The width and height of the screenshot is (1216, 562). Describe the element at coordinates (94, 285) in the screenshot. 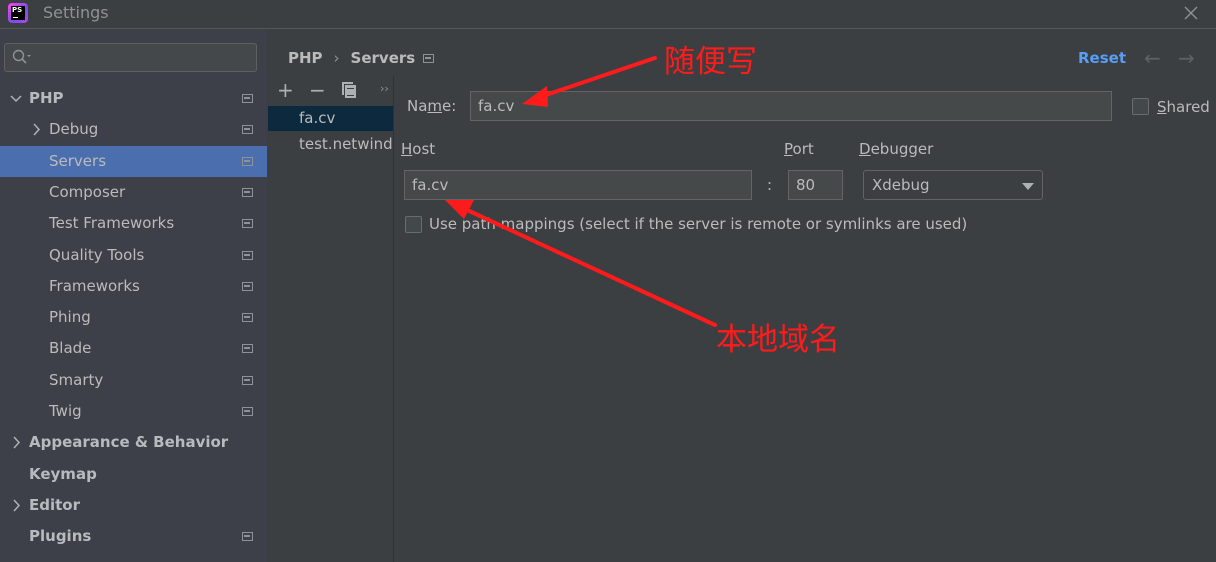

I see `sidebar-item-label: Frameworks` at that location.